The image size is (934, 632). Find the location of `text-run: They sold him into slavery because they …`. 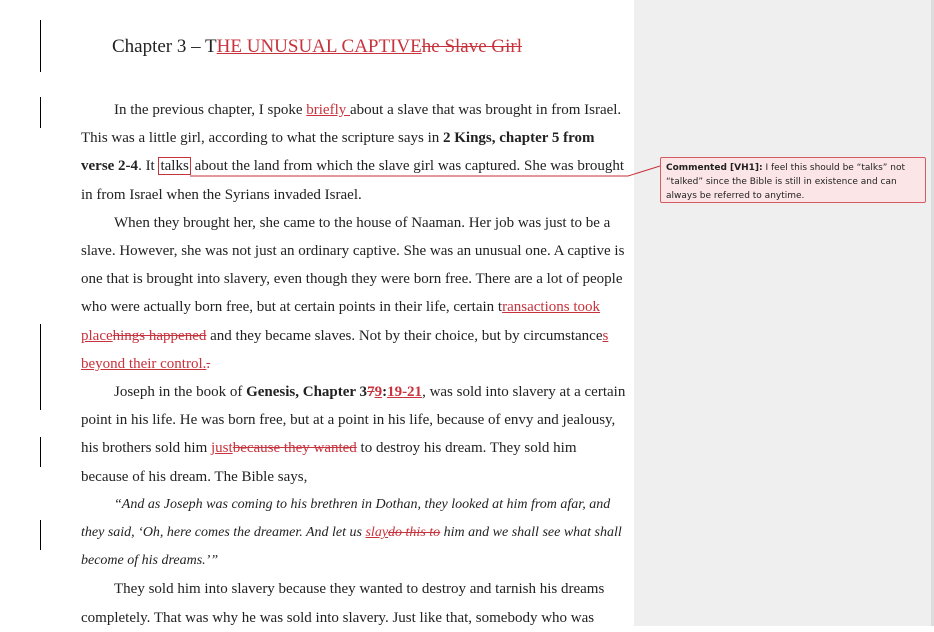

text-run: They sold him into slavery because they … is located at coordinates (343, 603).